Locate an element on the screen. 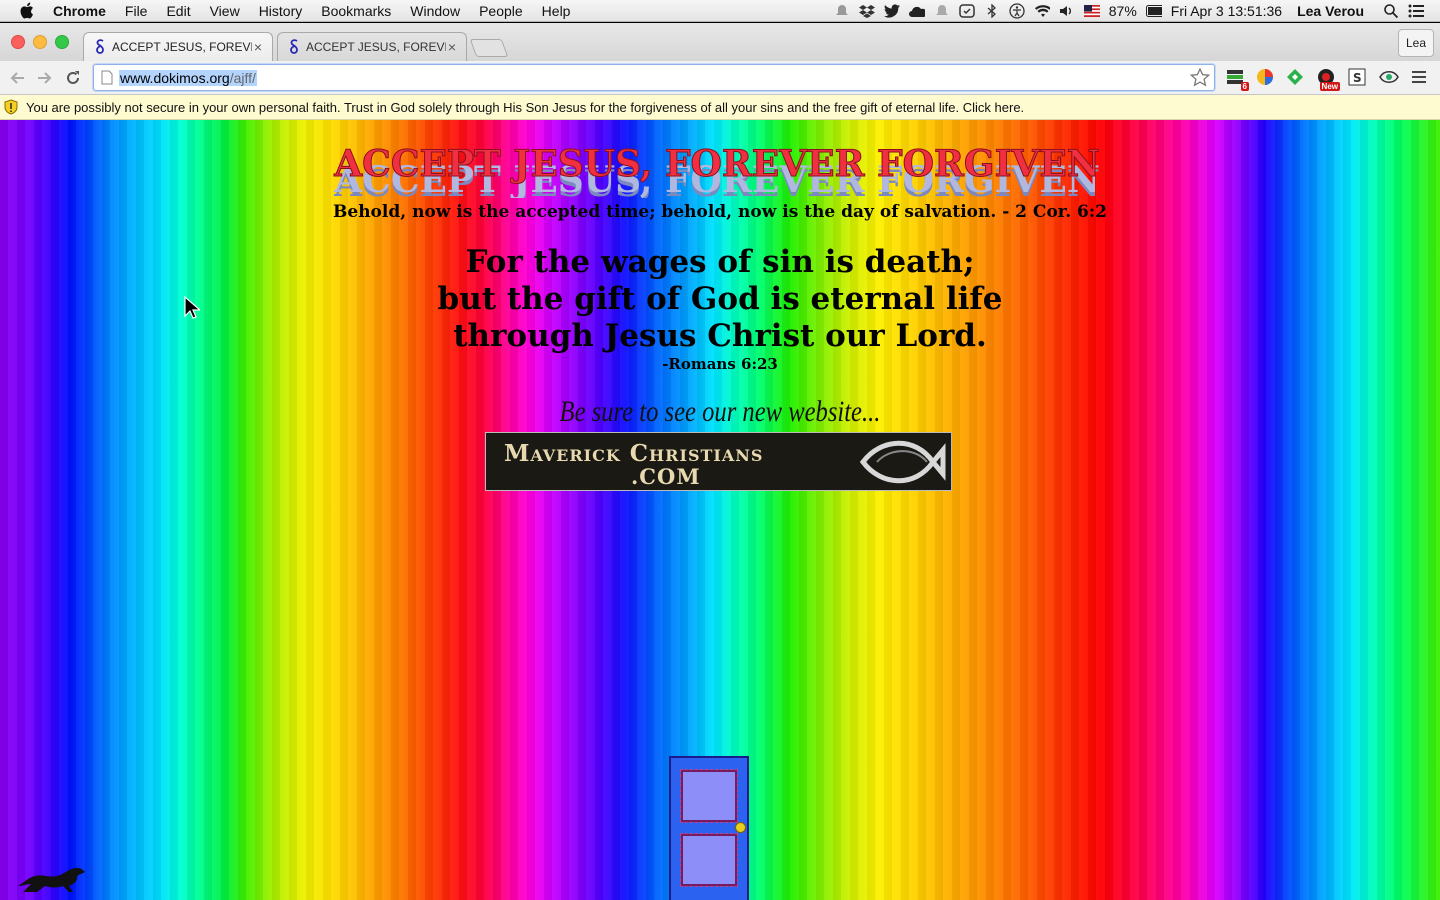 The image size is (1440, 900). door-panel-top is located at coordinates (709, 796).